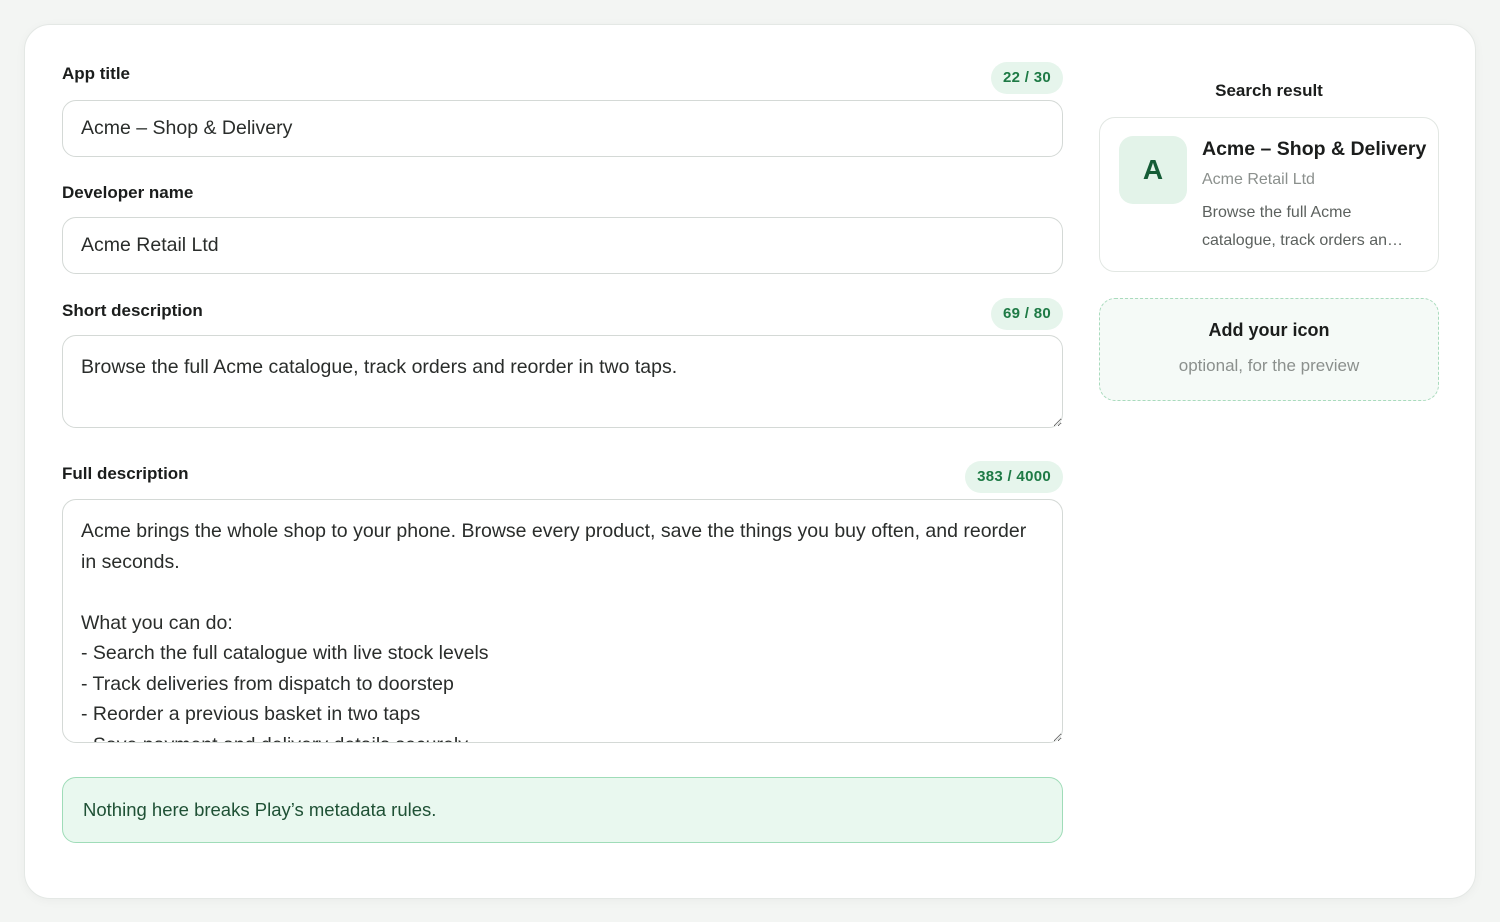 This screenshot has height=922, width=1500. What do you see at coordinates (128, 192) in the screenshot?
I see `developer-name-label: Developer name` at bounding box center [128, 192].